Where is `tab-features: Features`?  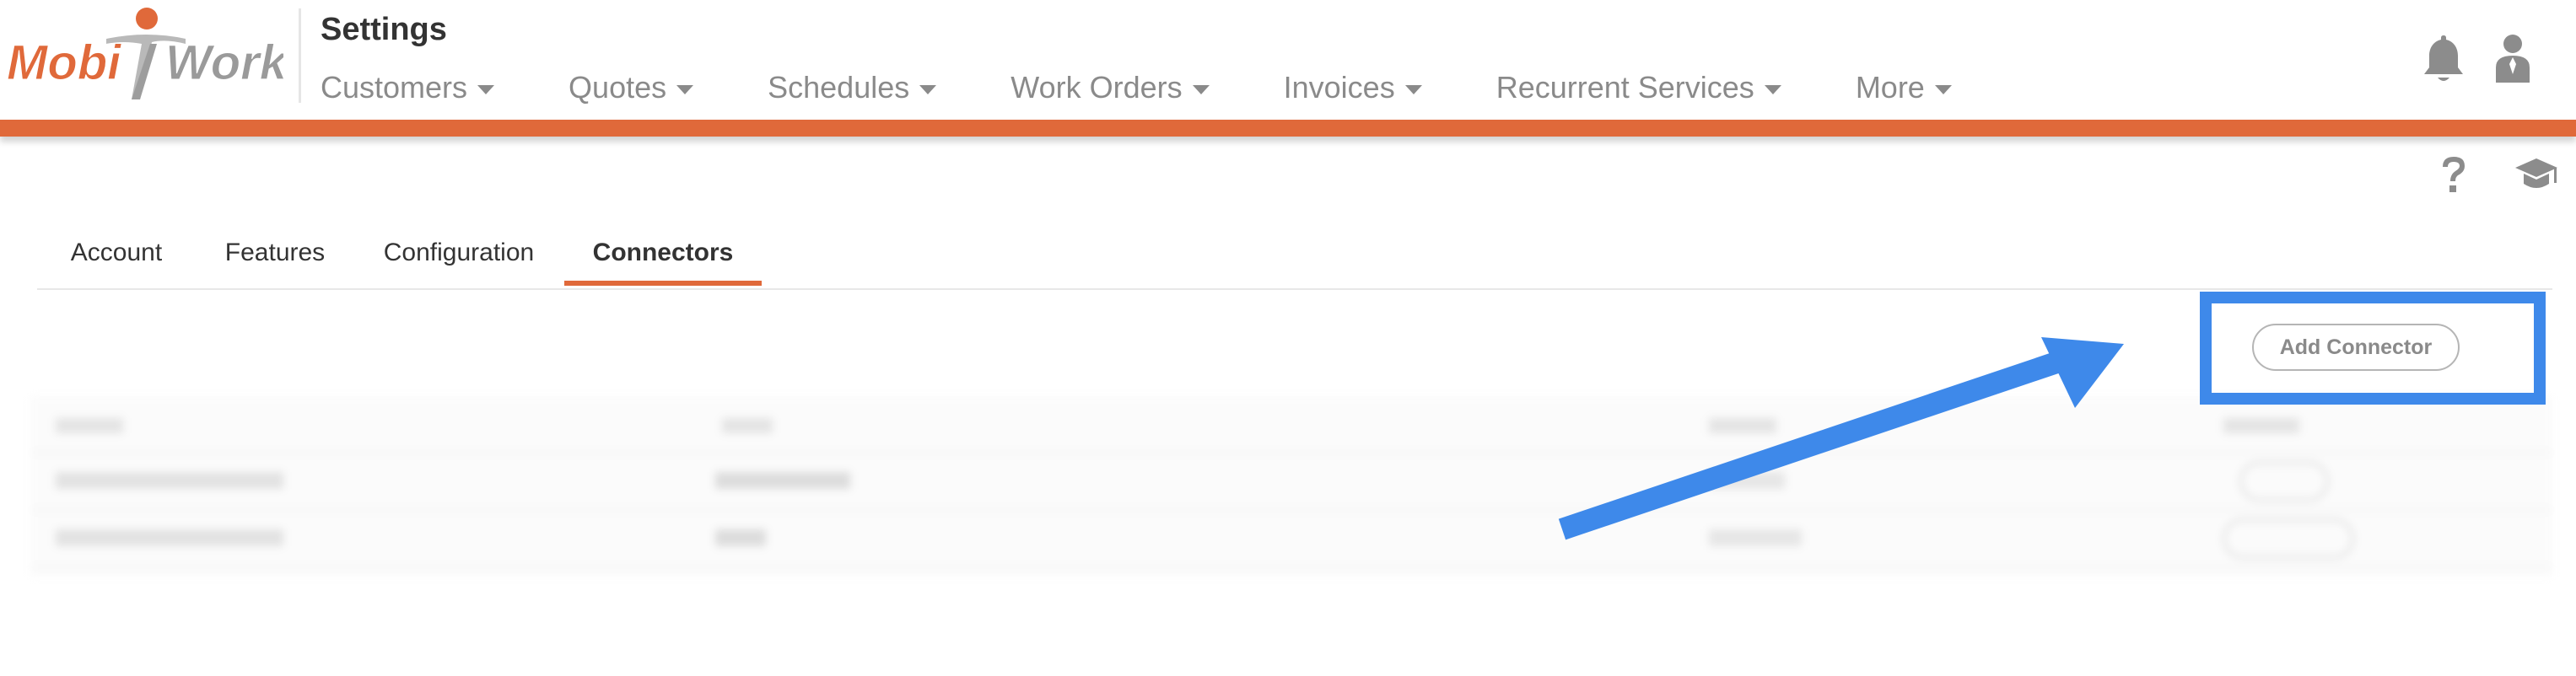 tab-features: Features is located at coordinates (275, 253).